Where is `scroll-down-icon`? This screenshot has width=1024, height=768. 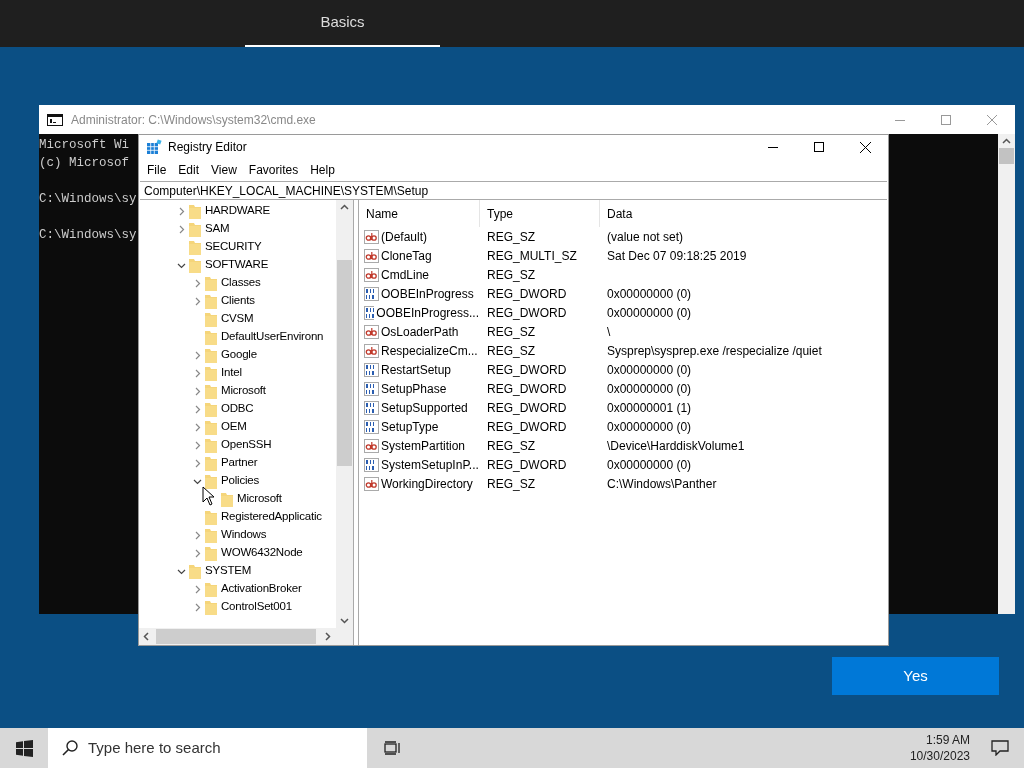
scroll-down-icon is located at coordinates (344, 621).